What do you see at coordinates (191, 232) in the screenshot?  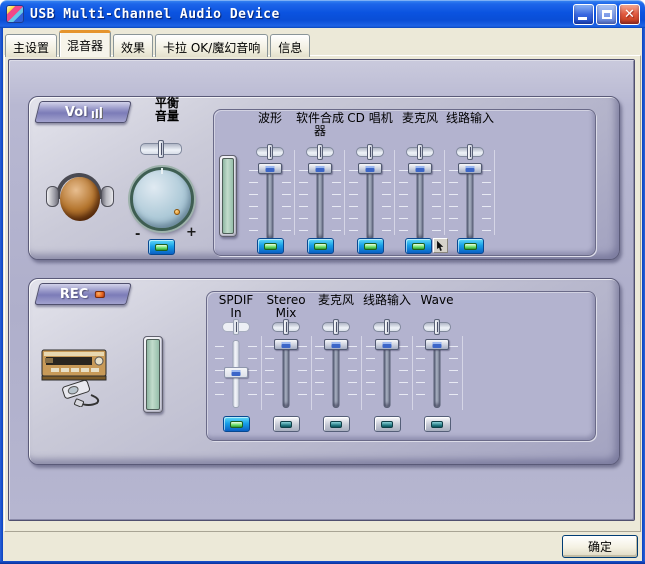 I see `knob-plus-label: +` at bounding box center [191, 232].